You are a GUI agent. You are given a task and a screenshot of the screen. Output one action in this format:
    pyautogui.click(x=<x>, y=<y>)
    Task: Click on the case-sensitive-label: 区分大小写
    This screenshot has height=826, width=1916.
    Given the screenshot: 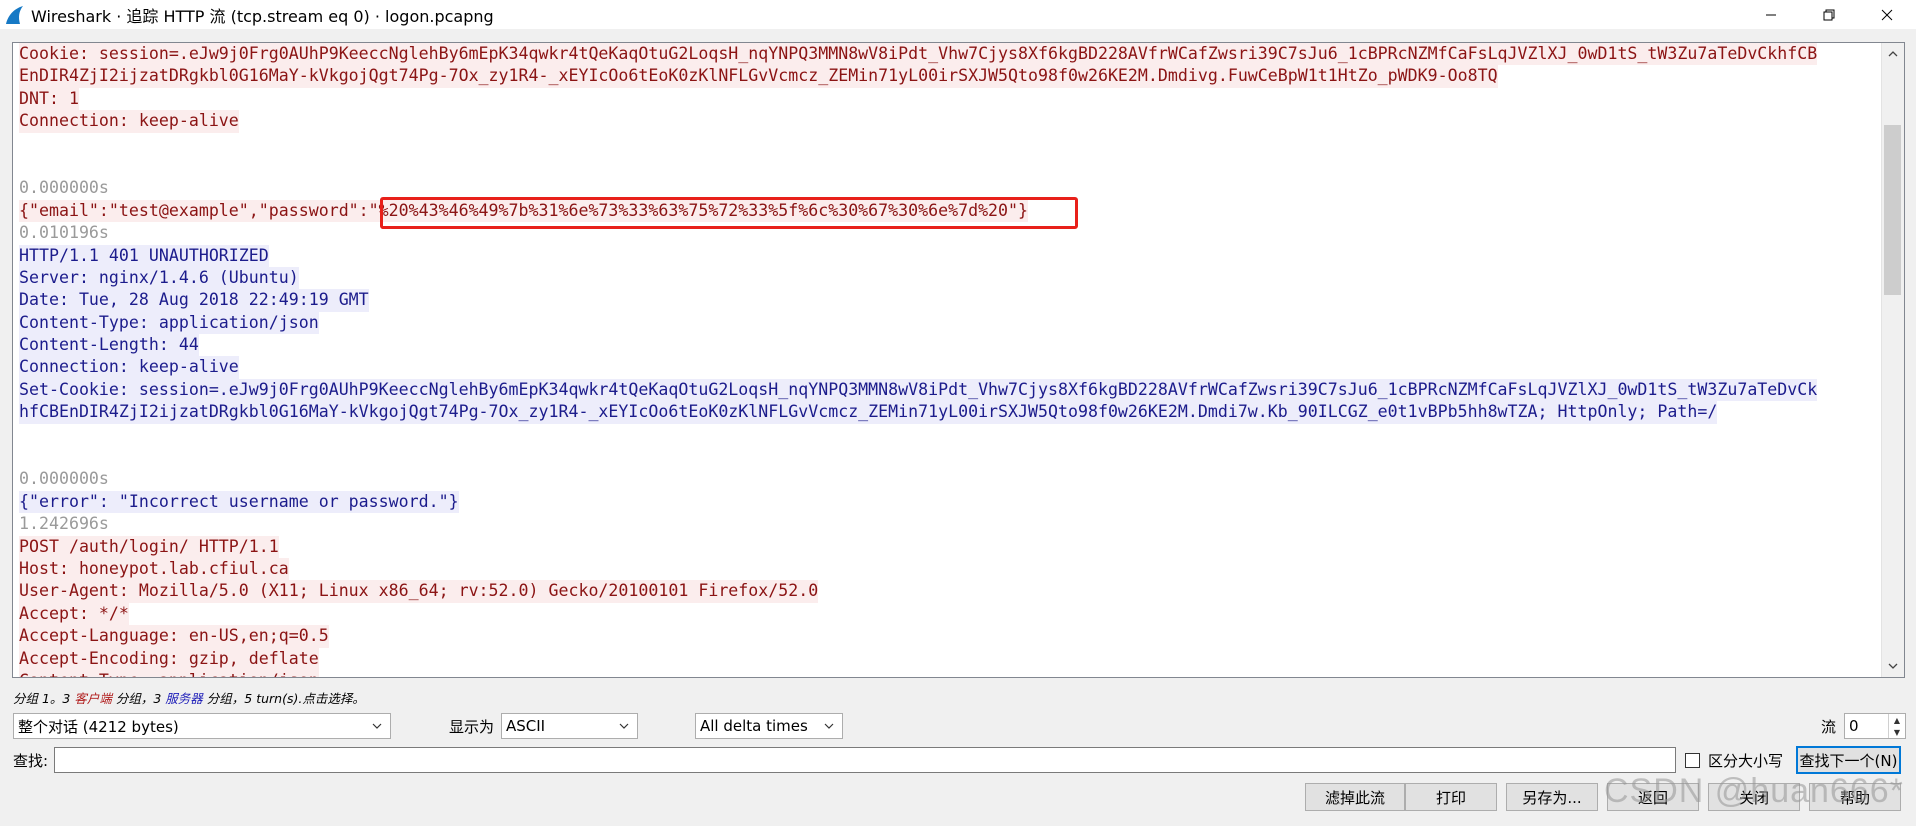 What is the action you would take?
    pyautogui.click(x=1746, y=761)
    